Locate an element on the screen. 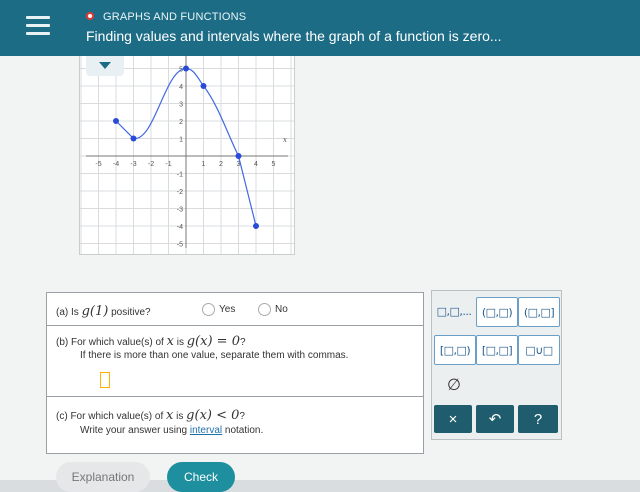 The width and height of the screenshot is (640, 492). y-tick-label: -4 is located at coordinates (180, 227).